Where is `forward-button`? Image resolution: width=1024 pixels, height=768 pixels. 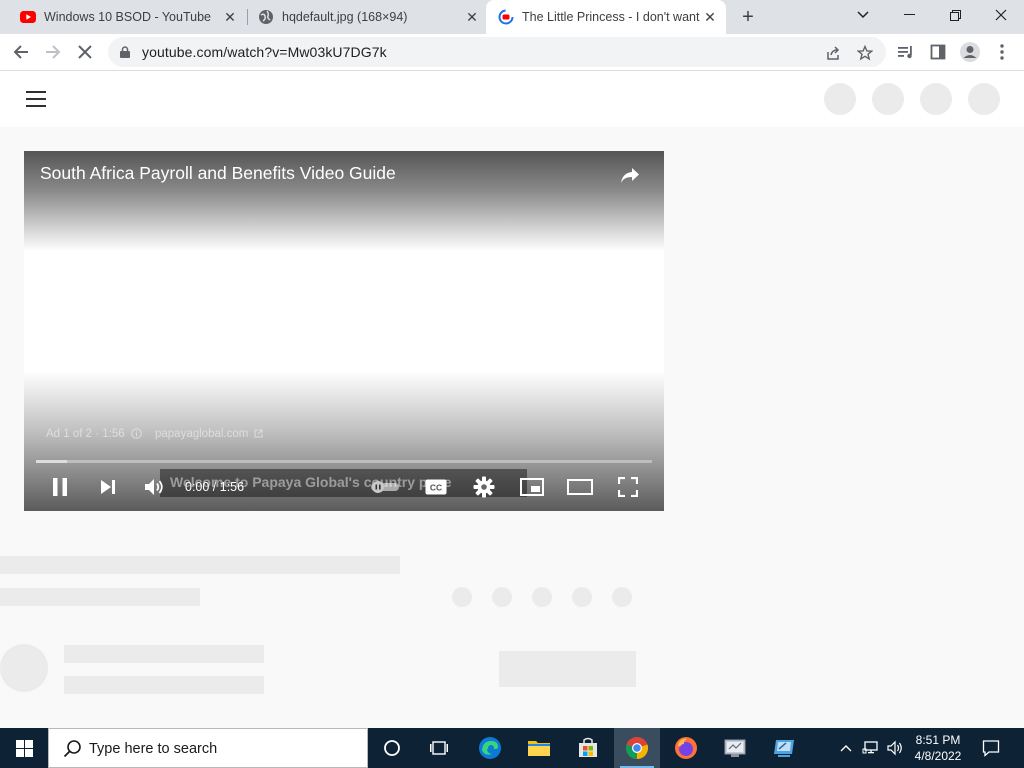 forward-button is located at coordinates (53, 52).